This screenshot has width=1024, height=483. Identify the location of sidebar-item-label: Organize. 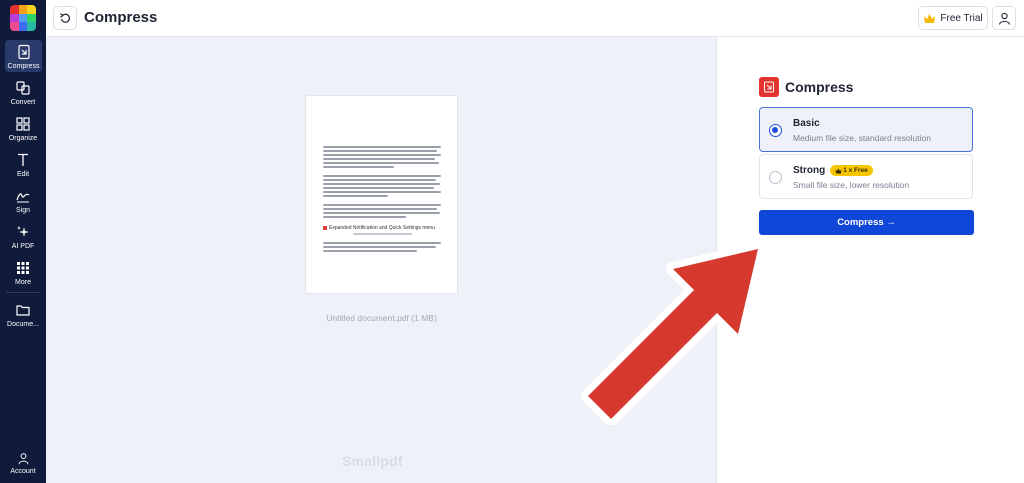
(23, 138).